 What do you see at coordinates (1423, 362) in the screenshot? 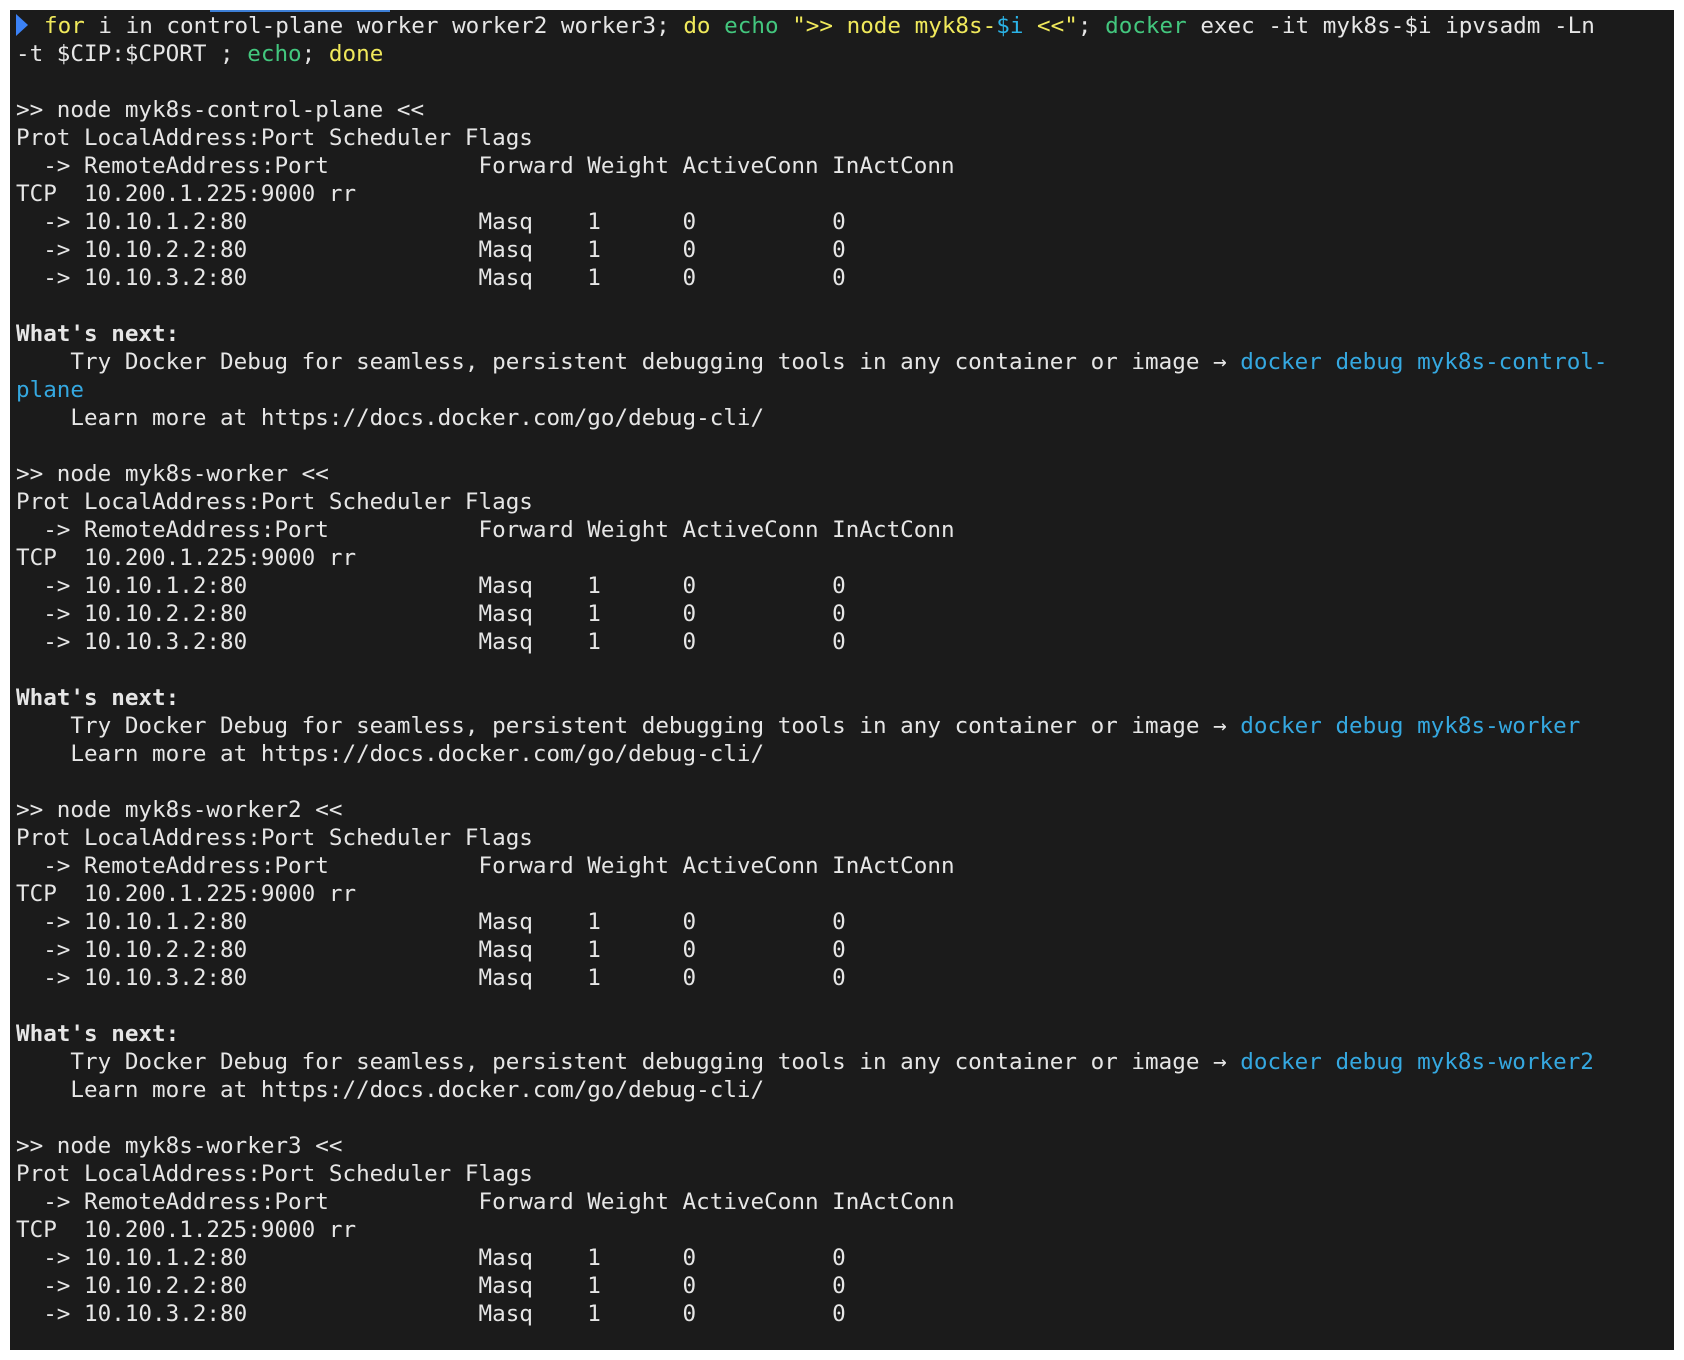
I see `docker-debug-command: docker debug myk8s-control-` at bounding box center [1423, 362].